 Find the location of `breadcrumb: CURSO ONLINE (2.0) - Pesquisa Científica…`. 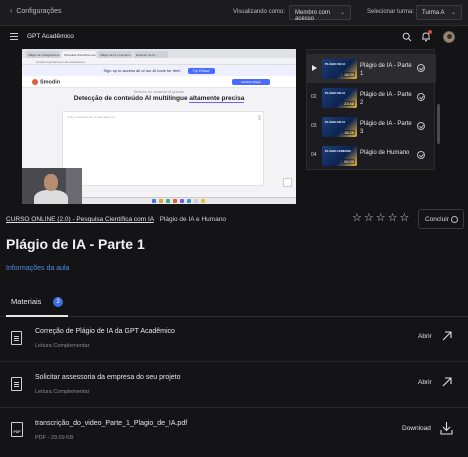

breadcrumb: CURSO ONLINE (2.0) - Pesquisa Científica… is located at coordinates (116, 219).